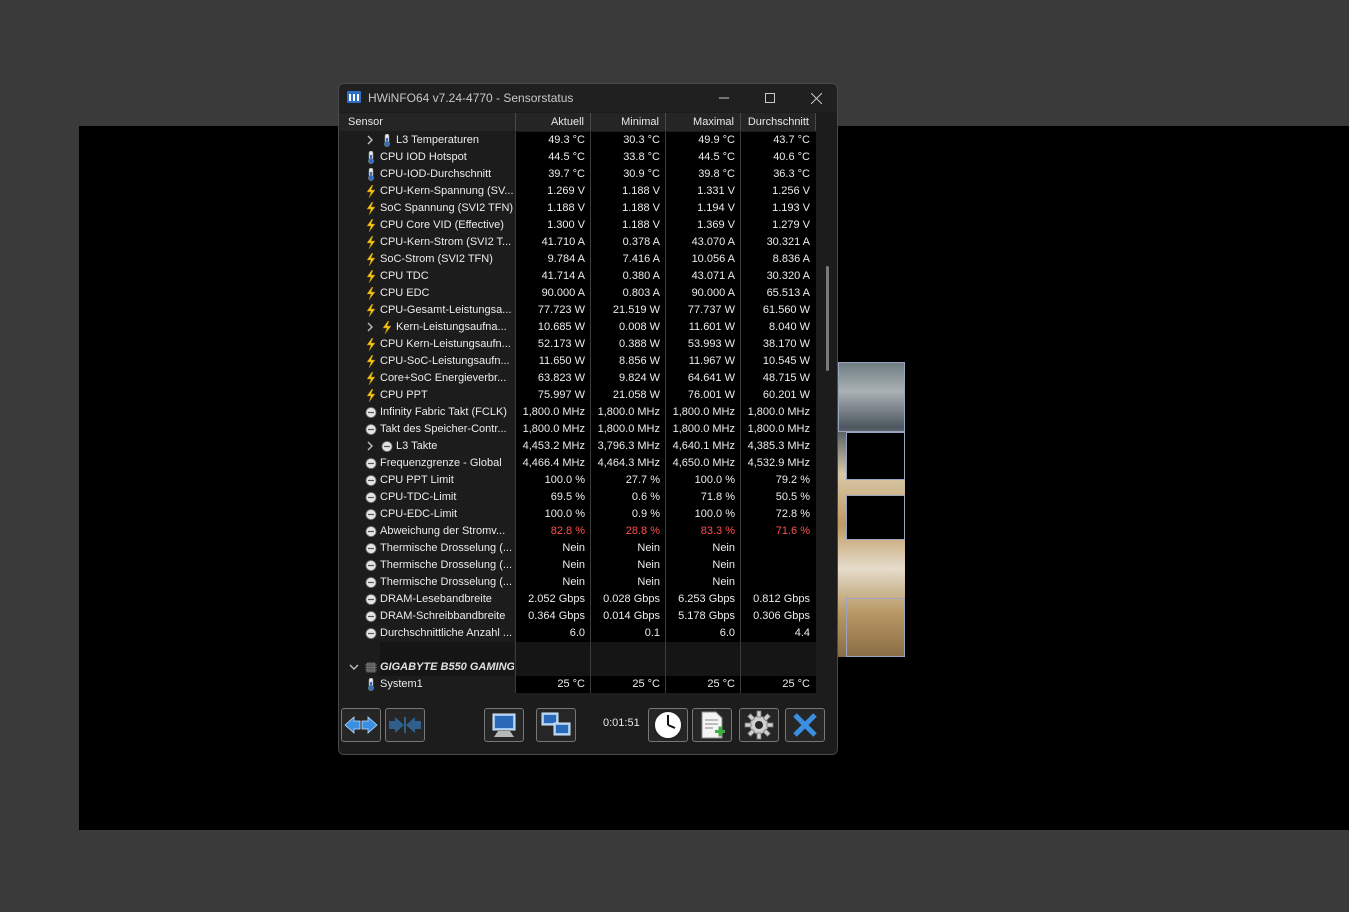 The width and height of the screenshot is (1349, 912). I want to click on collapse-all-button, so click(405, 725).